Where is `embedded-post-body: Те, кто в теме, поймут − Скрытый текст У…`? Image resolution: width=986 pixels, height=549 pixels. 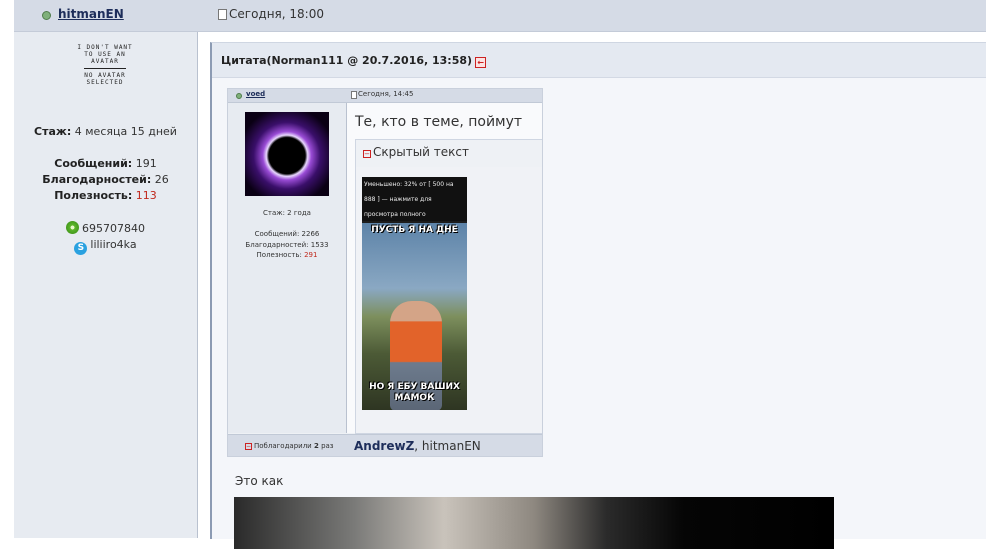
embedded-post-body: Те, кто в теме, поймут − Скрытый текст У… is located at coordinates (444, 268).